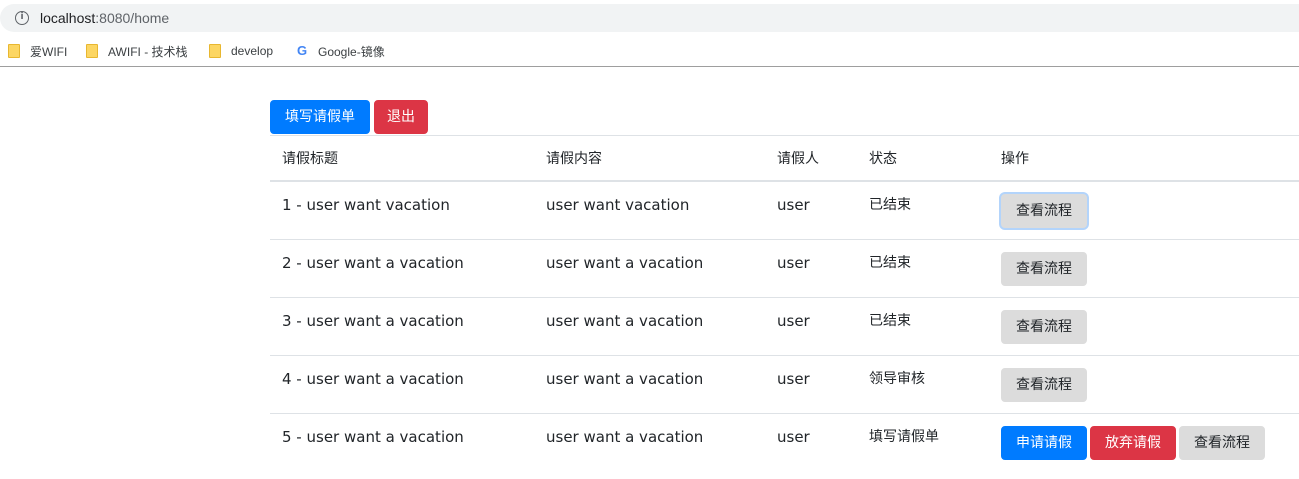 Image resolution: width=1299 pixels, height=479 pixels. I want to click on row-status: 填写请假单, so click(904, 437).